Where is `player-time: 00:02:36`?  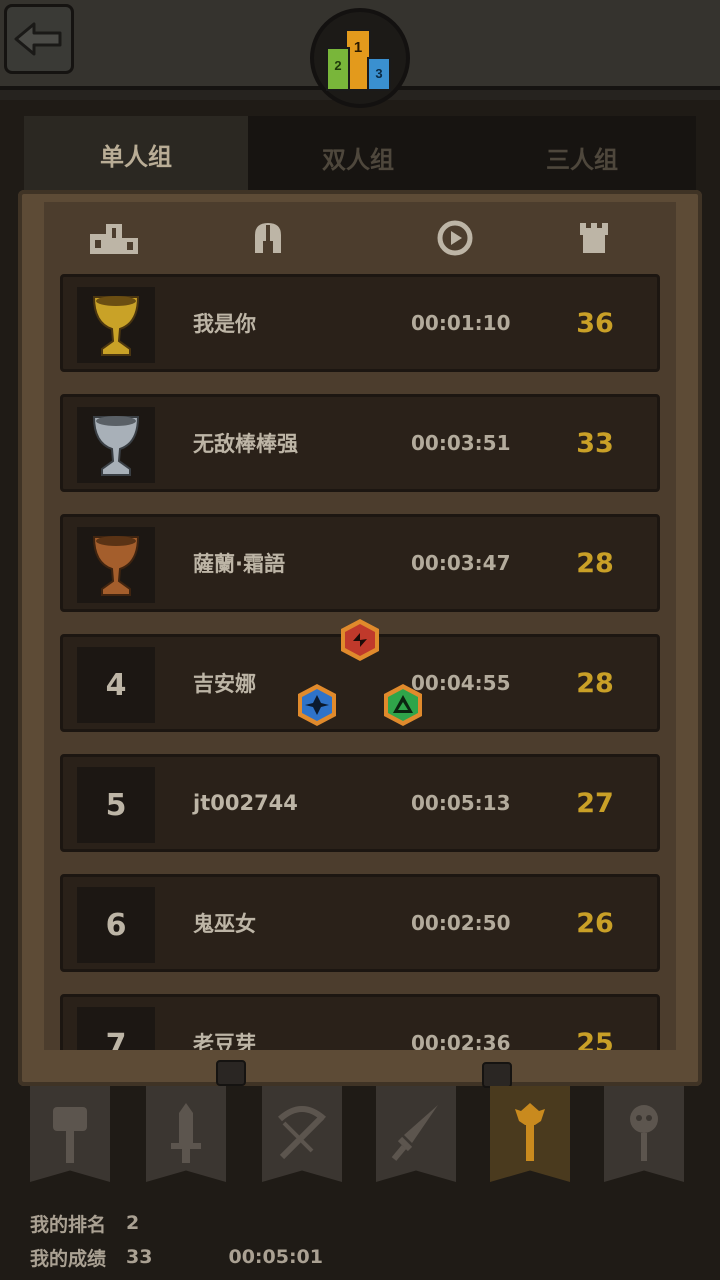 player-time: 00:02:36 is located at coordinates (461, 1040).